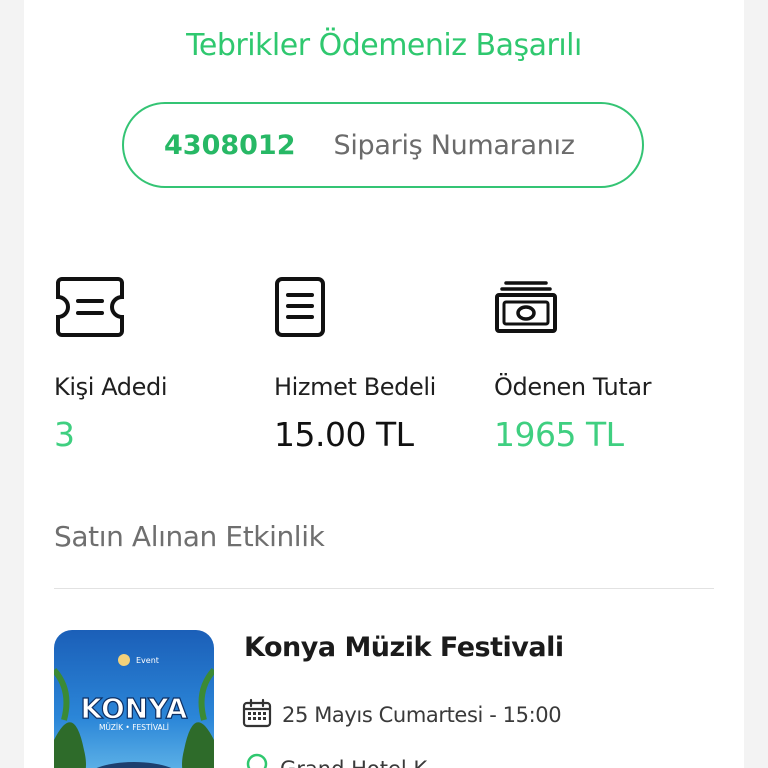 The image size is (768, 768). What do you see at coordinates (604, 308) in the screenshot?
I see `money-icon` at bounding box center [604, 308].